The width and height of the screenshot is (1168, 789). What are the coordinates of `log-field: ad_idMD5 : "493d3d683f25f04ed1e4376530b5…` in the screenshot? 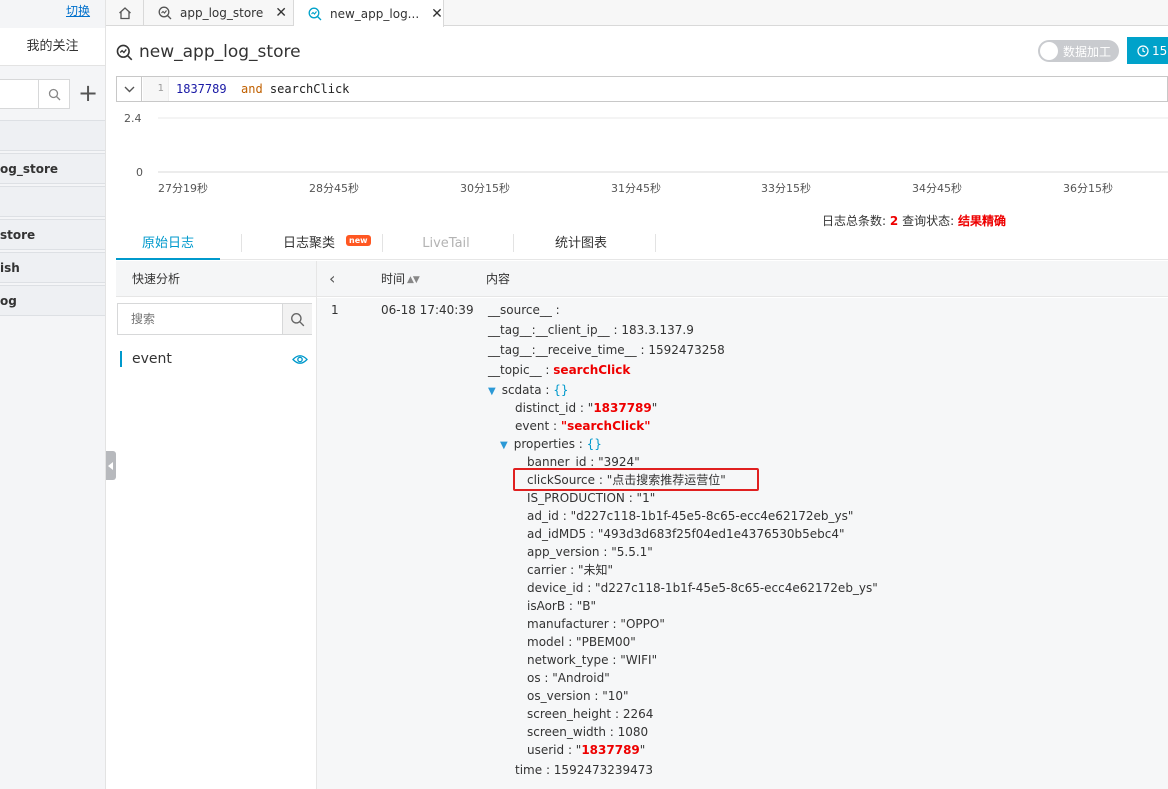 It's located at (686, 534).